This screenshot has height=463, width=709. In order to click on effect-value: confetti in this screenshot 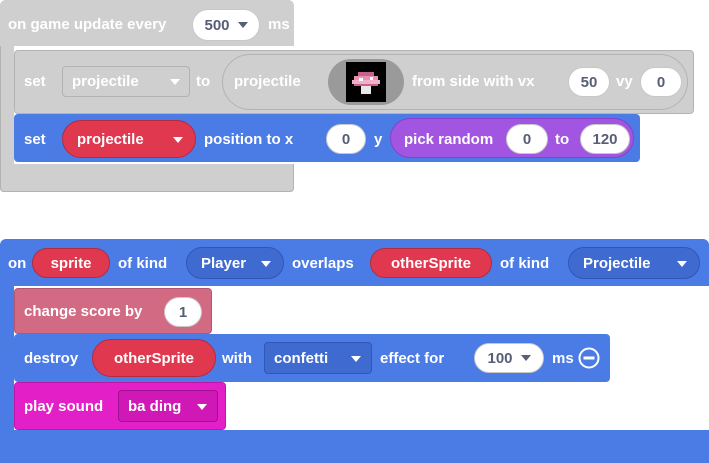, I will do `click(301, 358)`.